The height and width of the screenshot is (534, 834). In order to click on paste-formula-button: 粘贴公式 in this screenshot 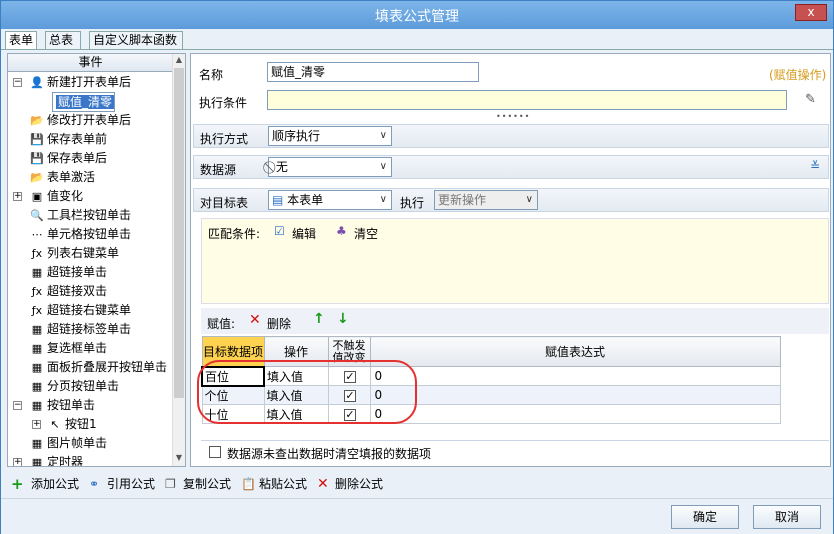, I will do `click(283, 484)`.